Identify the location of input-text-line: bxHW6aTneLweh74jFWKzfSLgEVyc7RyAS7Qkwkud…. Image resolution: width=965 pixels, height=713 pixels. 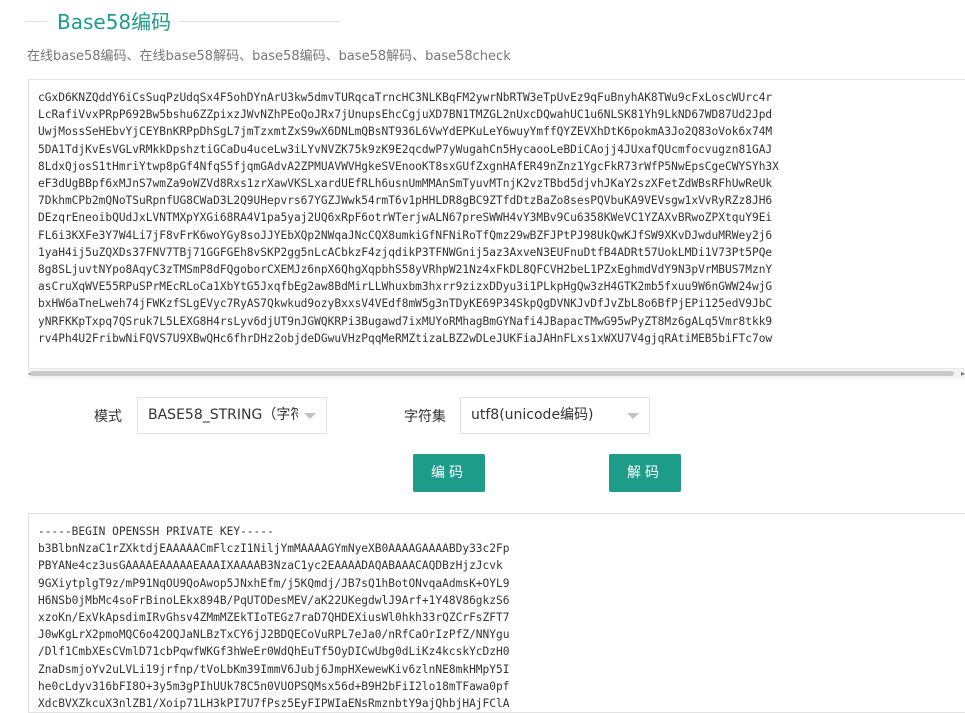
(405, 304).